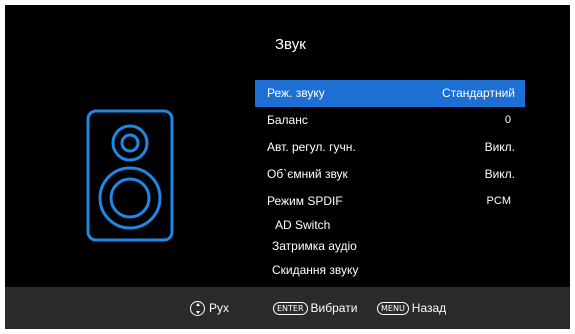 This screenshot has height=334, width=575. I want to click on menu-item-label: Об`ємний звук, so click(307, 174).